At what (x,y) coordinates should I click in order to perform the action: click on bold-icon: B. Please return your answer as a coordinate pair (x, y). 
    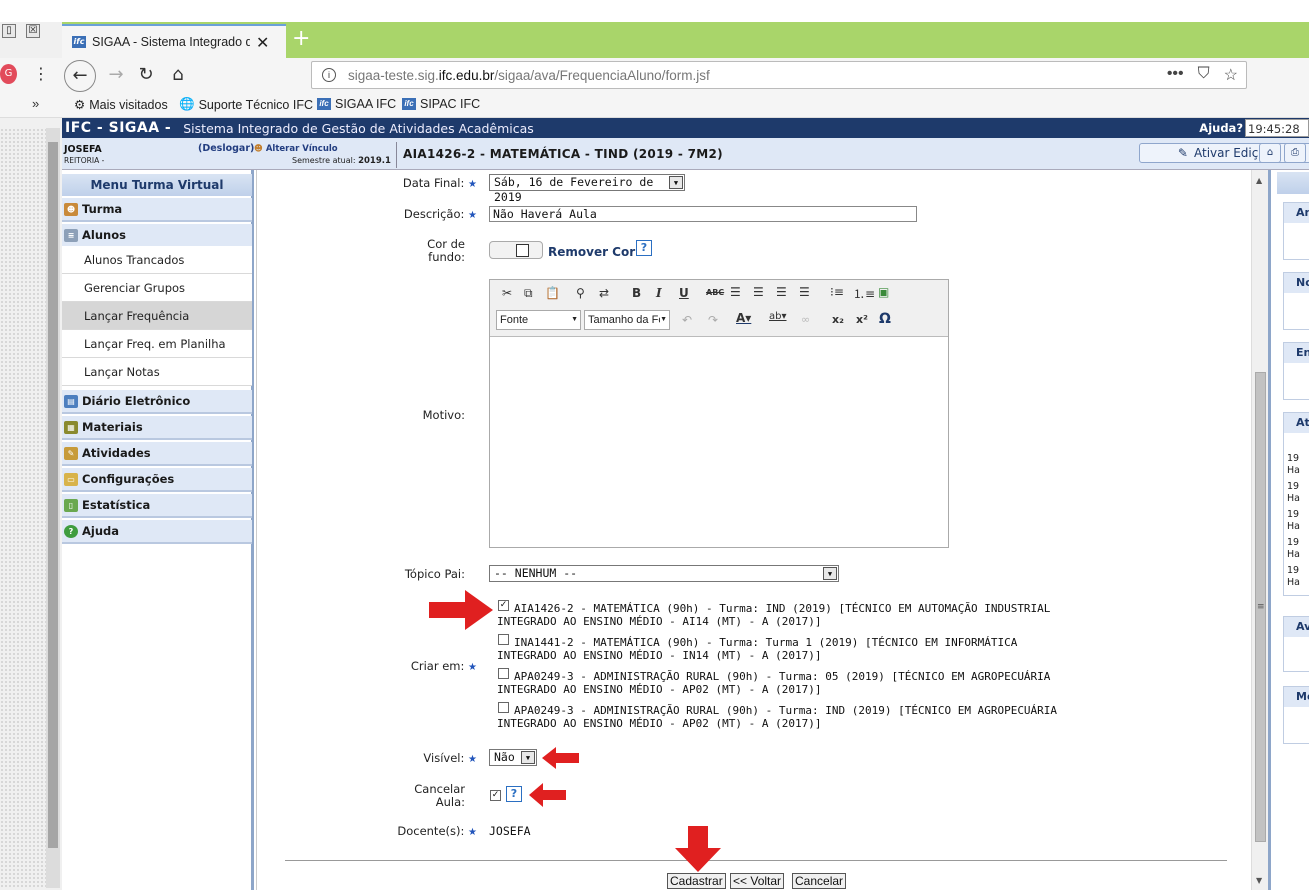
    Looking at the image, I should click on (636, 293).